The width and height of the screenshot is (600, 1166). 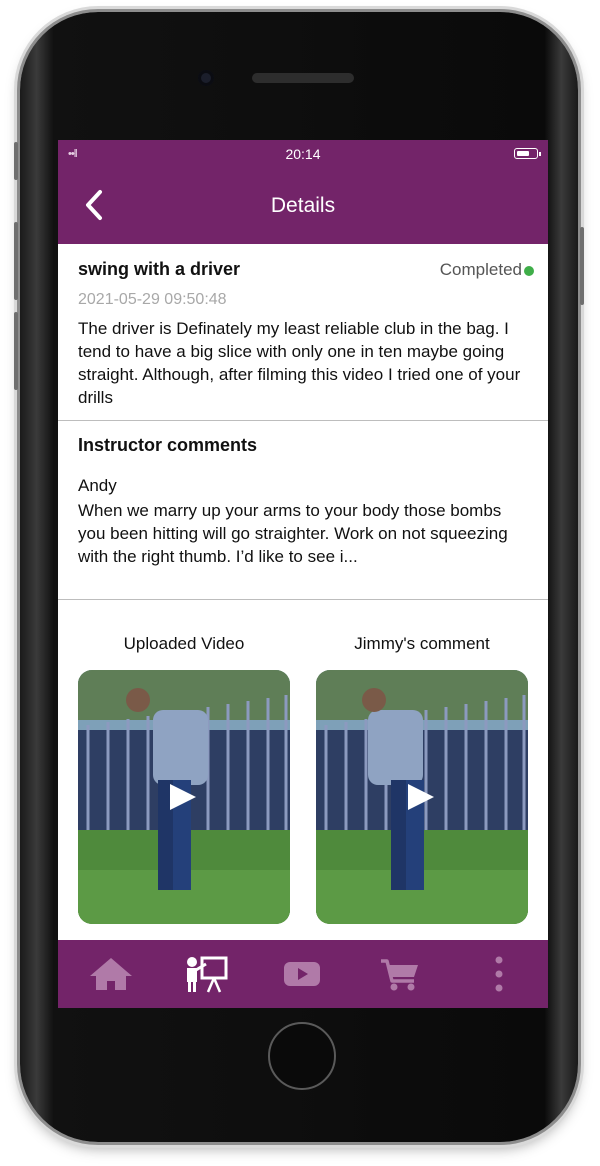 I want to click on volume-down-button, so click(x=16, y=351).